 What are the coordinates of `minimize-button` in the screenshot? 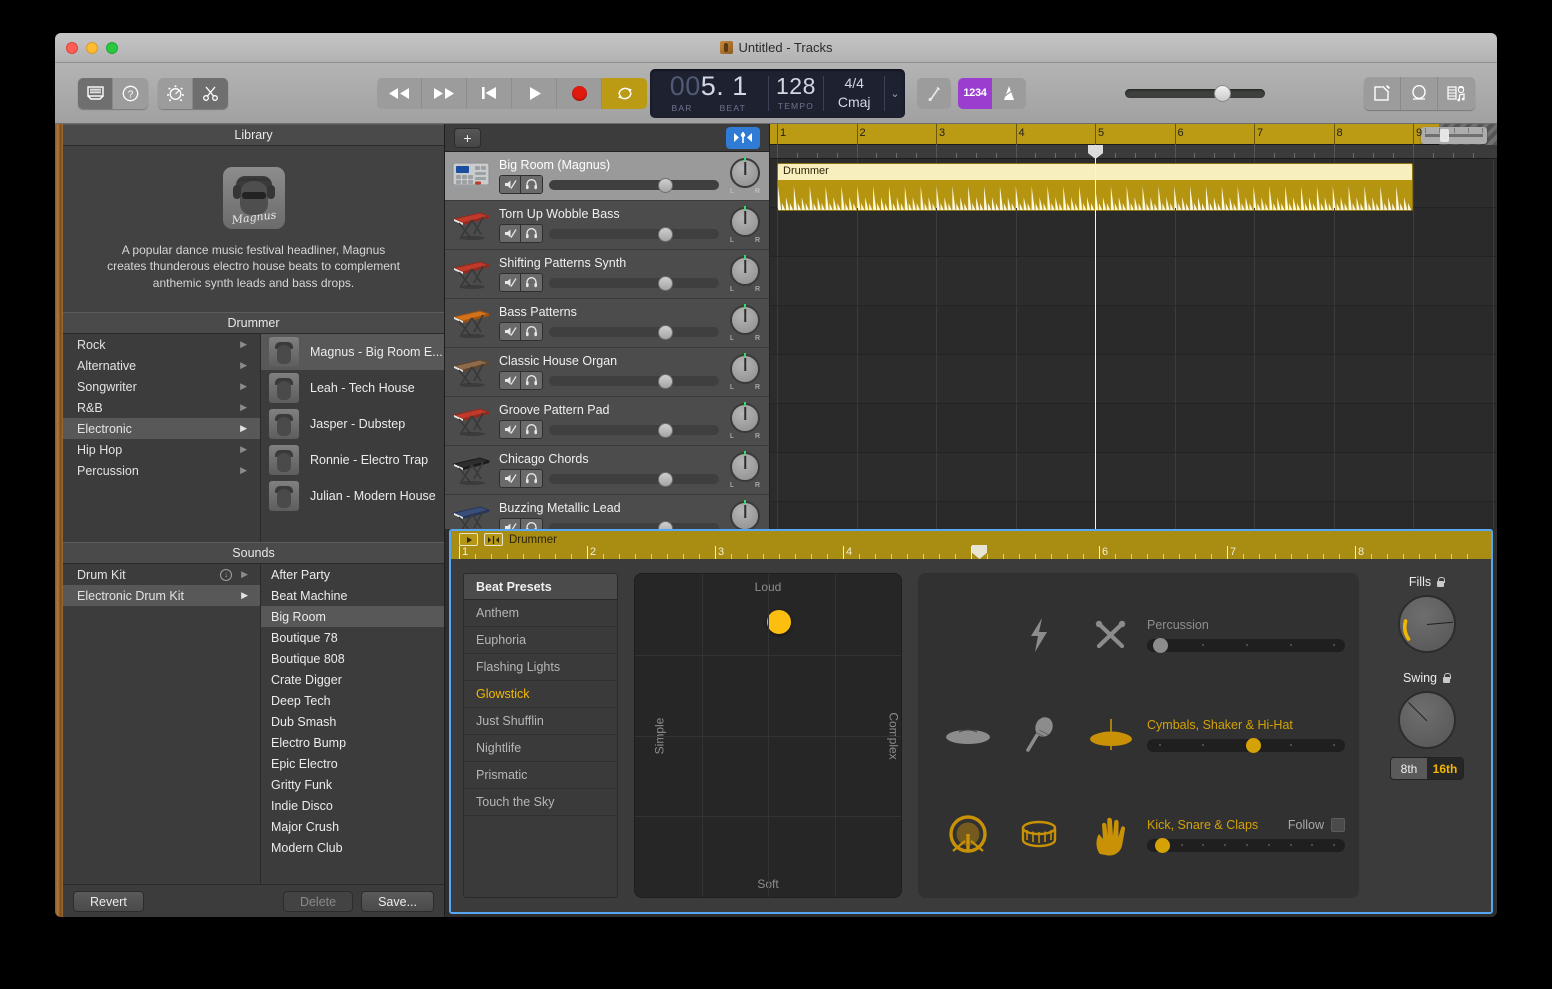 It's located at (92, 48).